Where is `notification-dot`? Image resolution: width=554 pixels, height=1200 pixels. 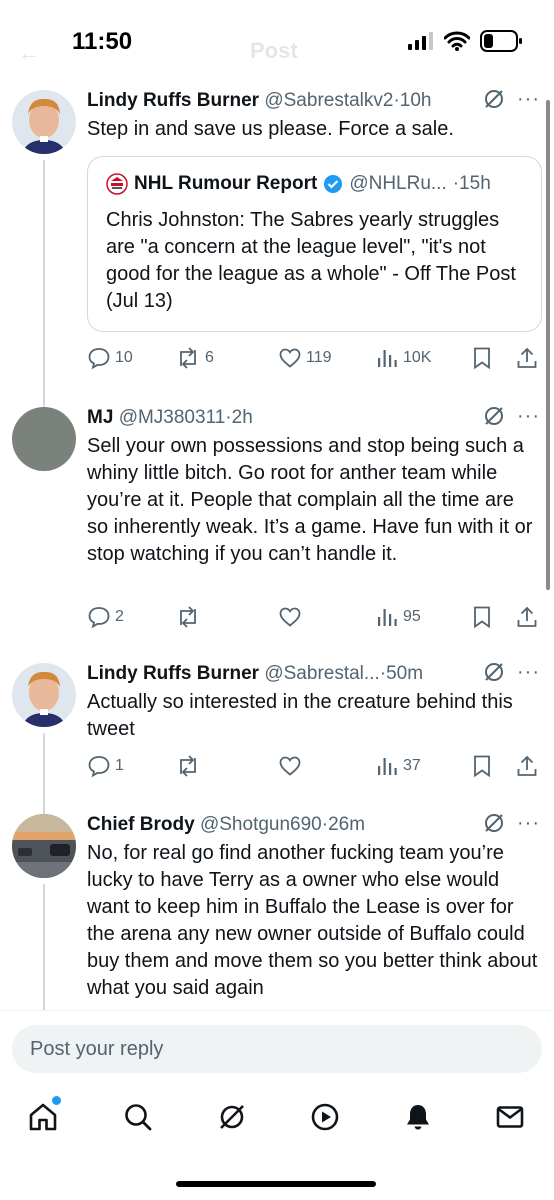 notification-dot is located at coordinates (56, 1100).